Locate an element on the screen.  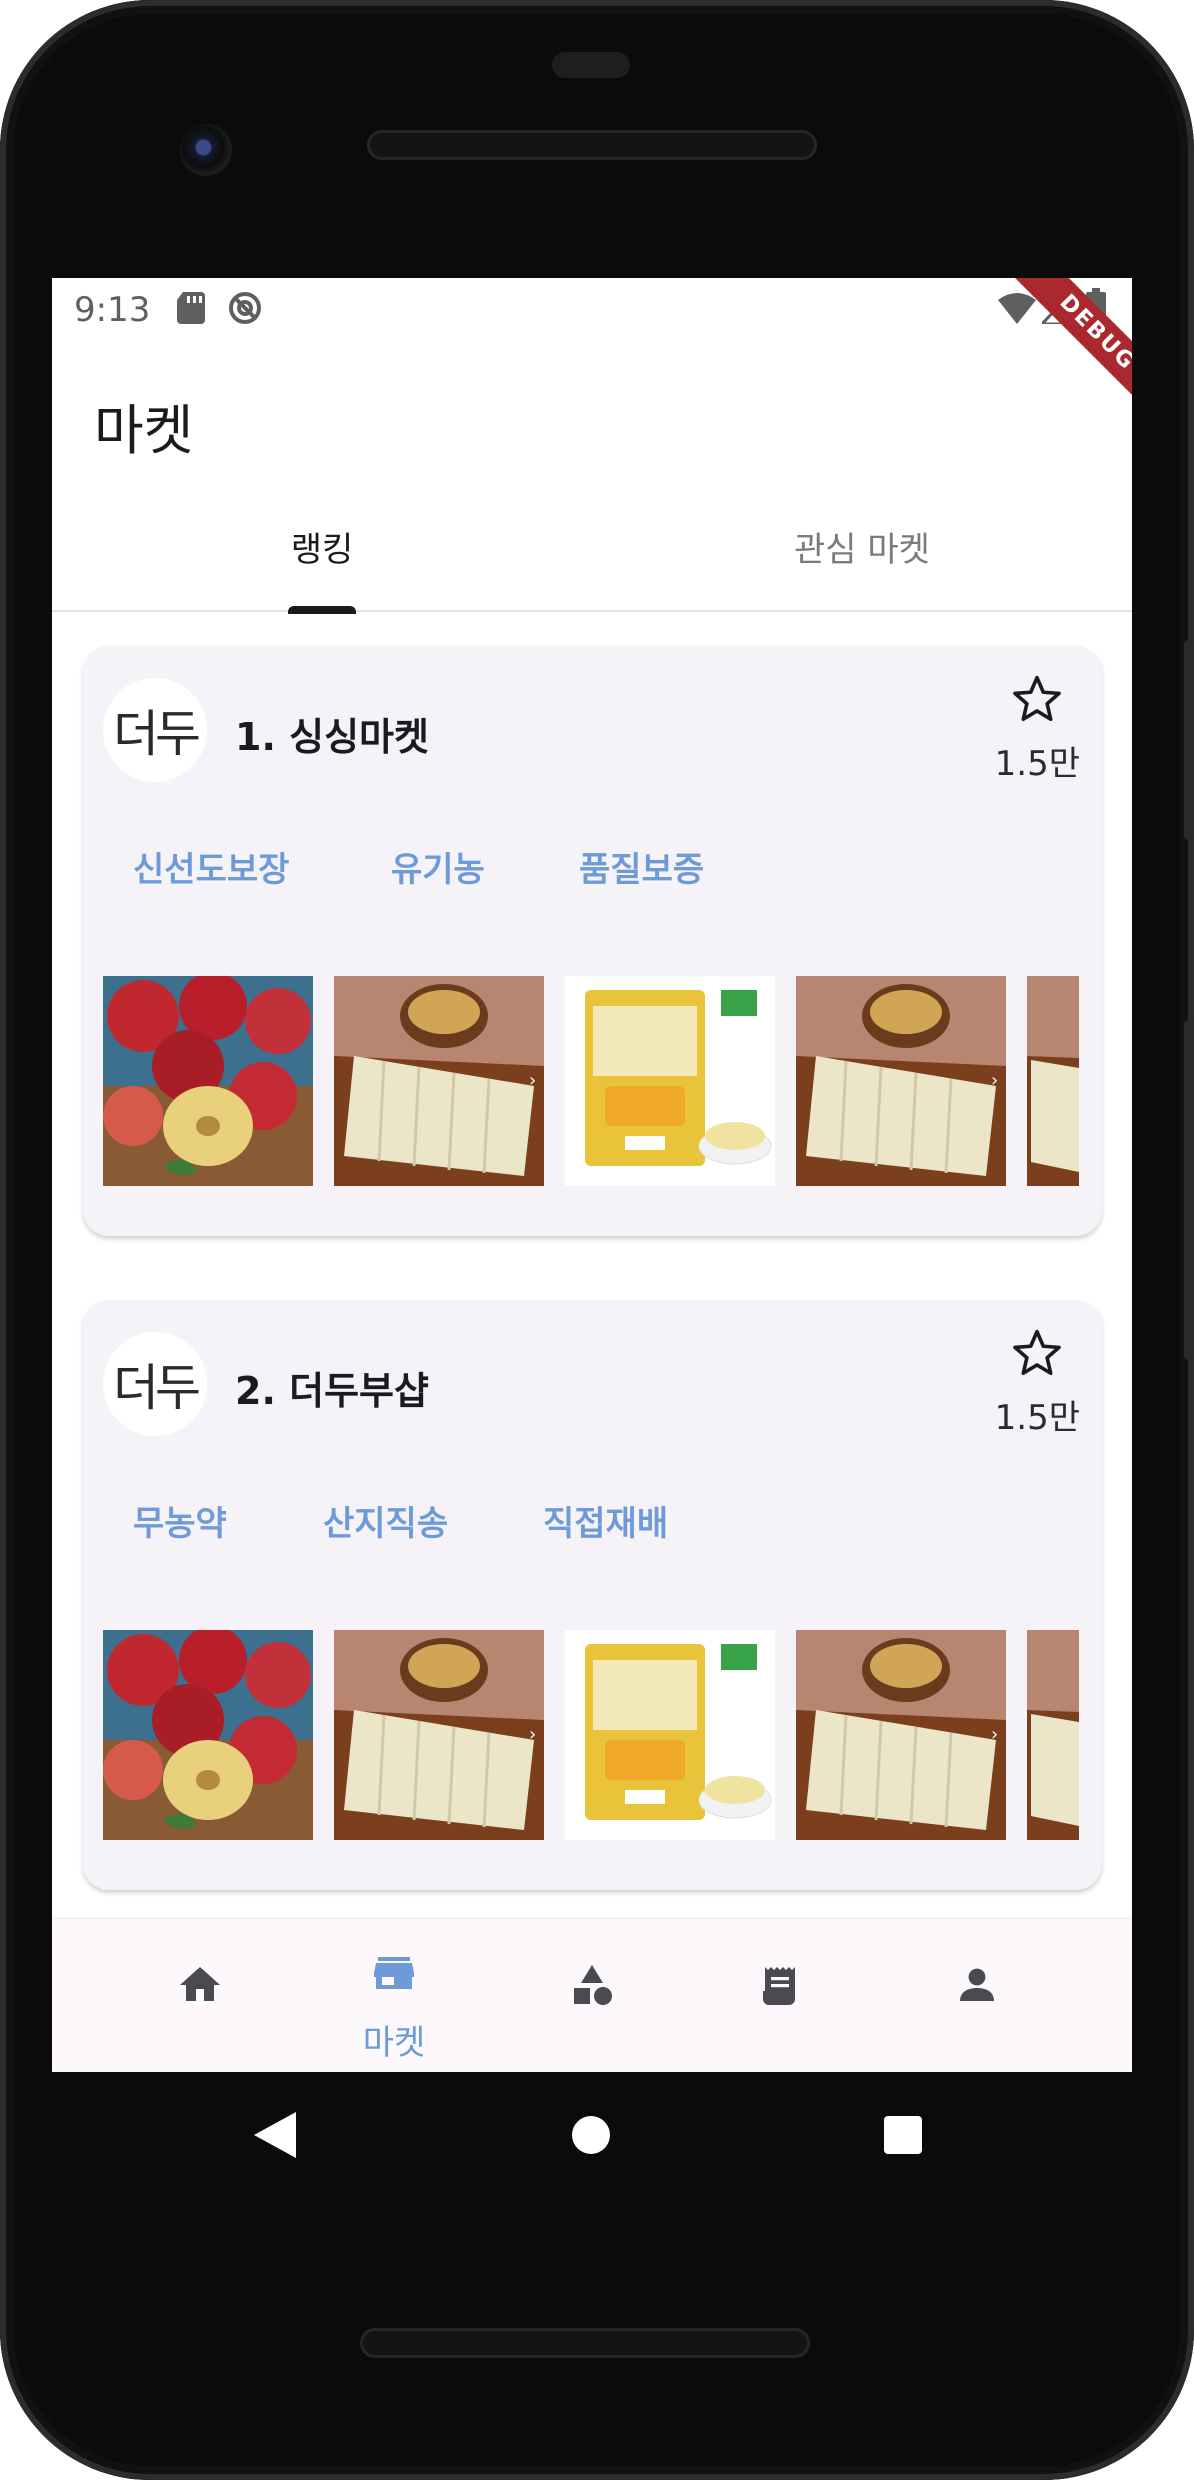
nav-home is located at coordinates (200, 1995).